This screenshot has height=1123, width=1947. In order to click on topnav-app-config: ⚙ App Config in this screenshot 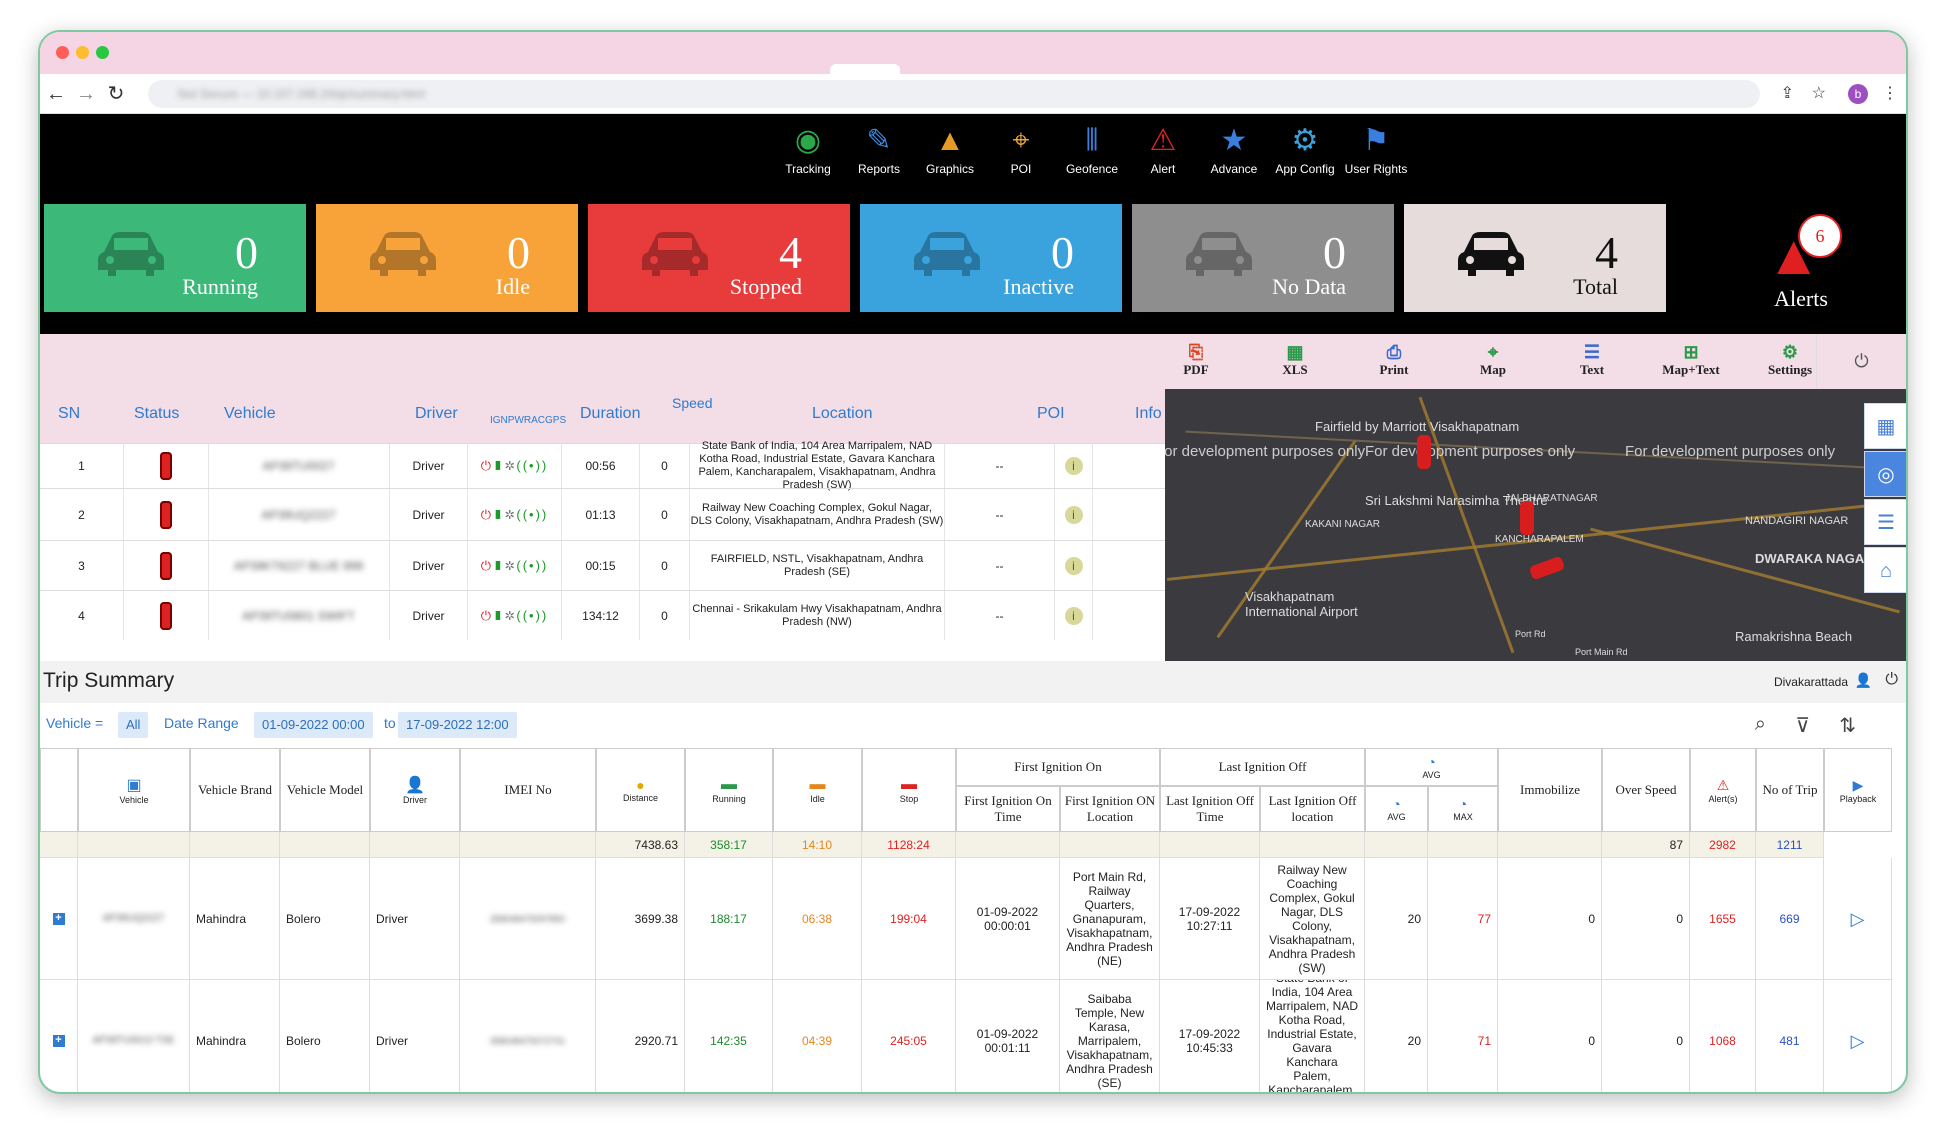, I will do `click(1305, 149)`.